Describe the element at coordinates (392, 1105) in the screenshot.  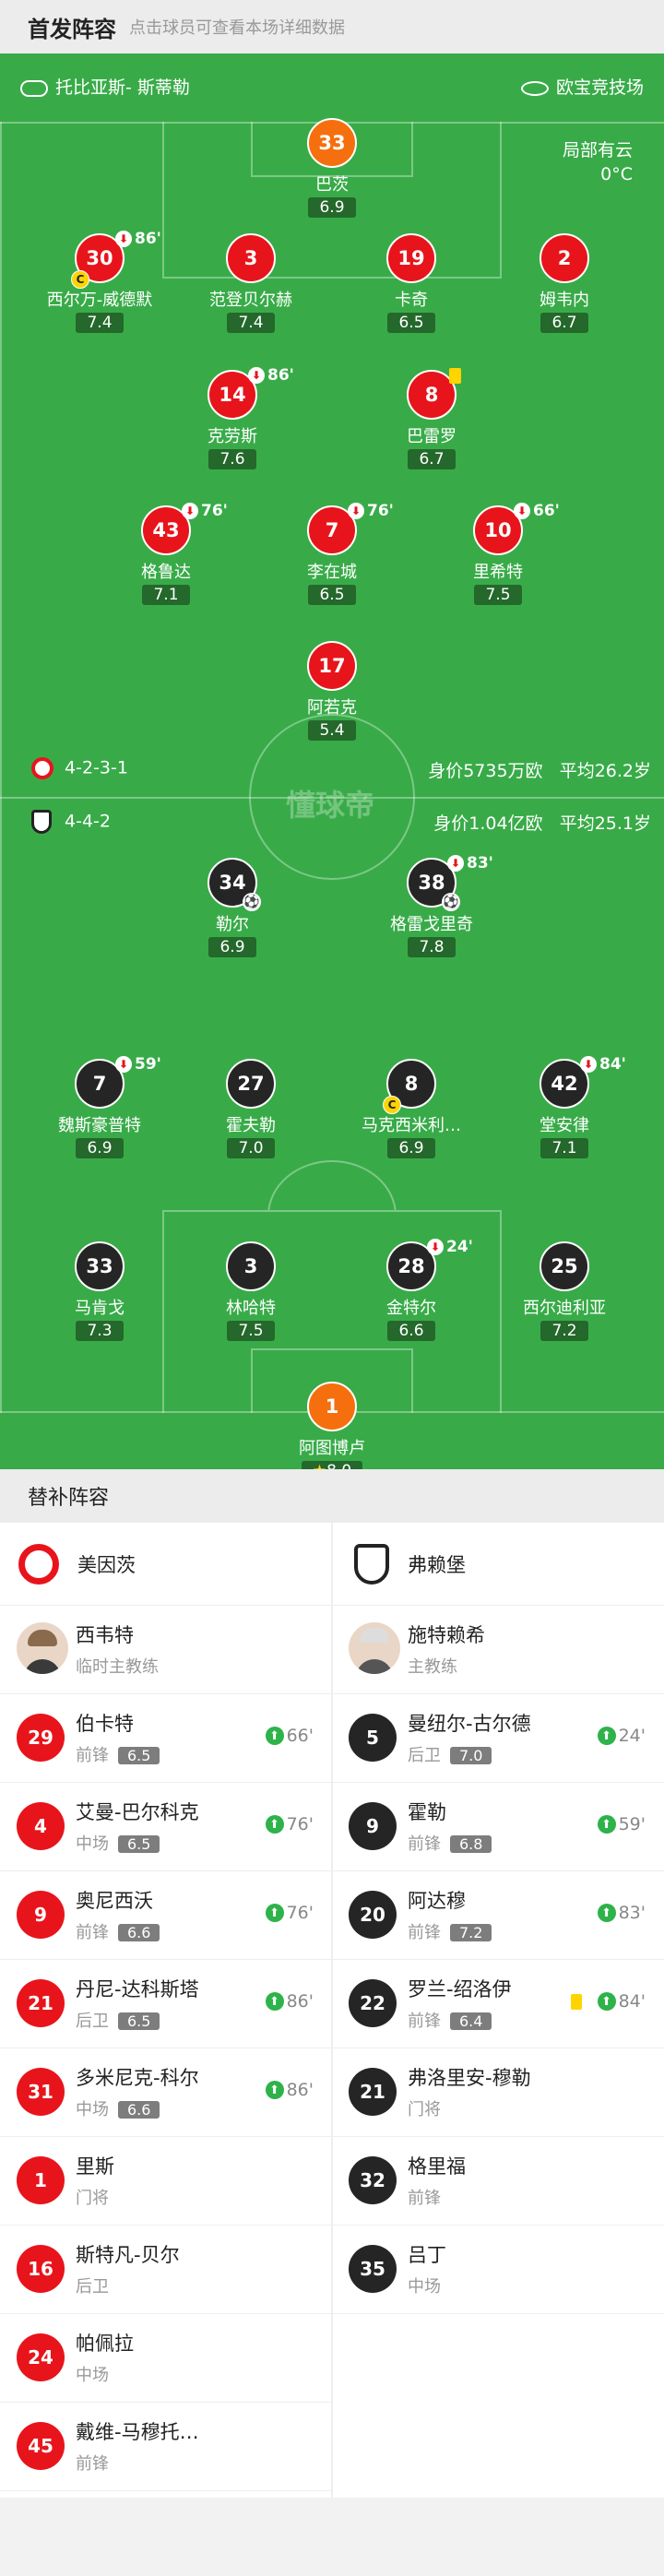
I see `captain-badge: C` at that location.